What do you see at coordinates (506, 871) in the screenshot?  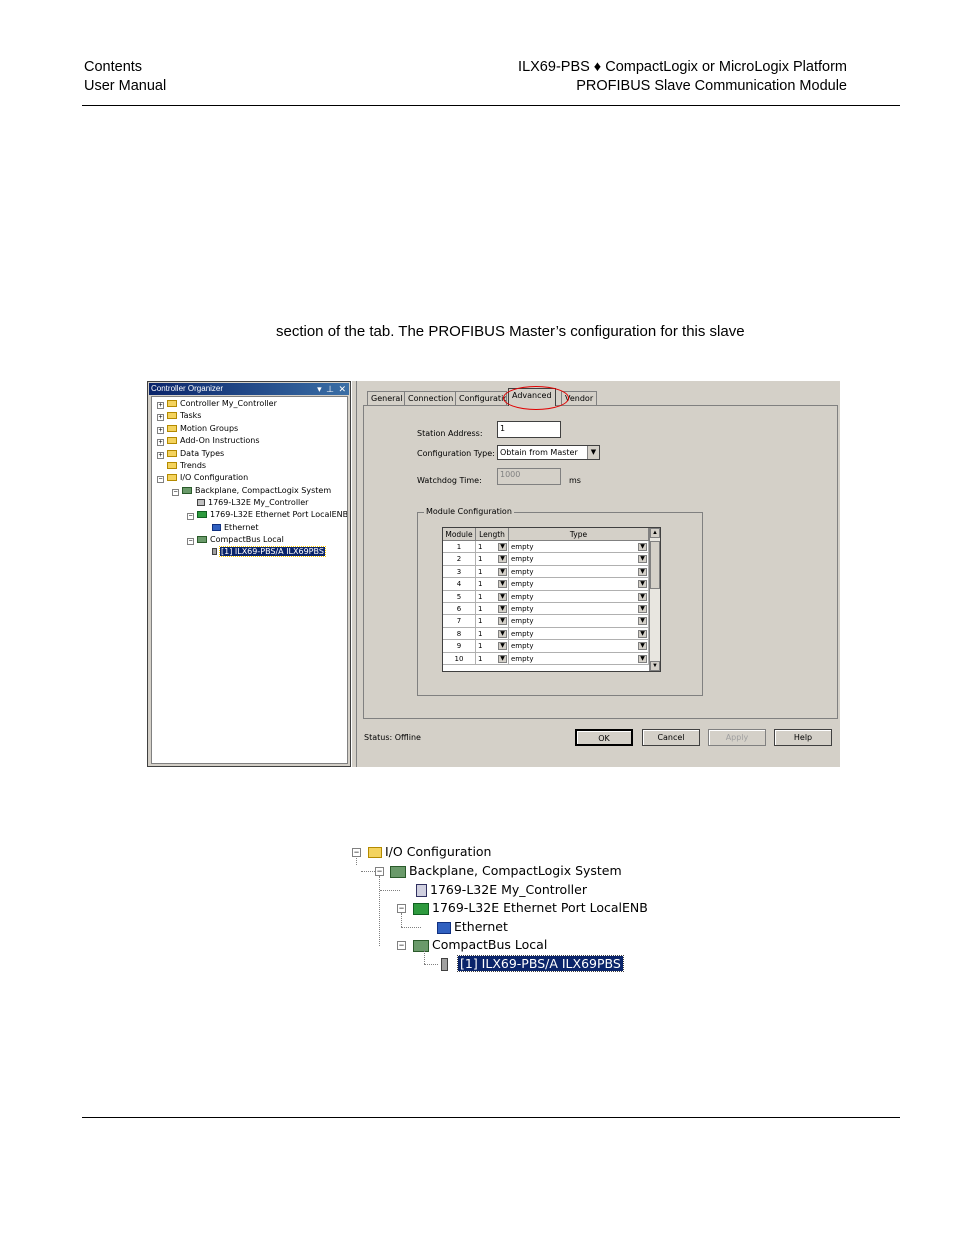 I see `tree2-item-backplane: Backplane, CompactLogix System` at bounding box center [506, 871].